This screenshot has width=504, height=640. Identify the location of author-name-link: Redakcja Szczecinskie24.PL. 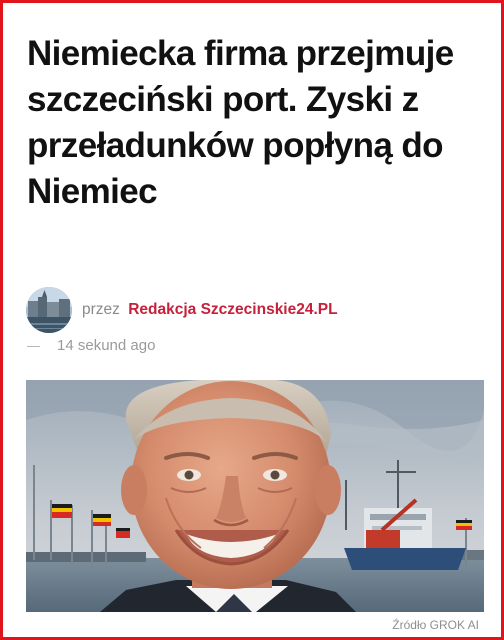
(232, 309).